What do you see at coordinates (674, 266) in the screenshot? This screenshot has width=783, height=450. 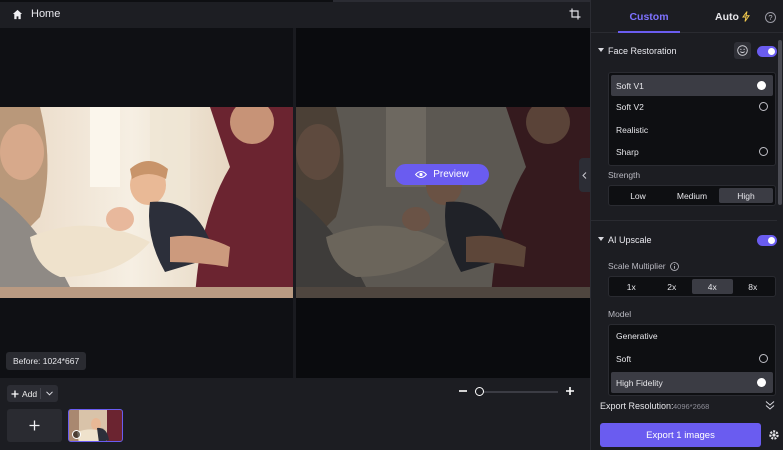 I see `info-icon` at bounding box center [674, 266].